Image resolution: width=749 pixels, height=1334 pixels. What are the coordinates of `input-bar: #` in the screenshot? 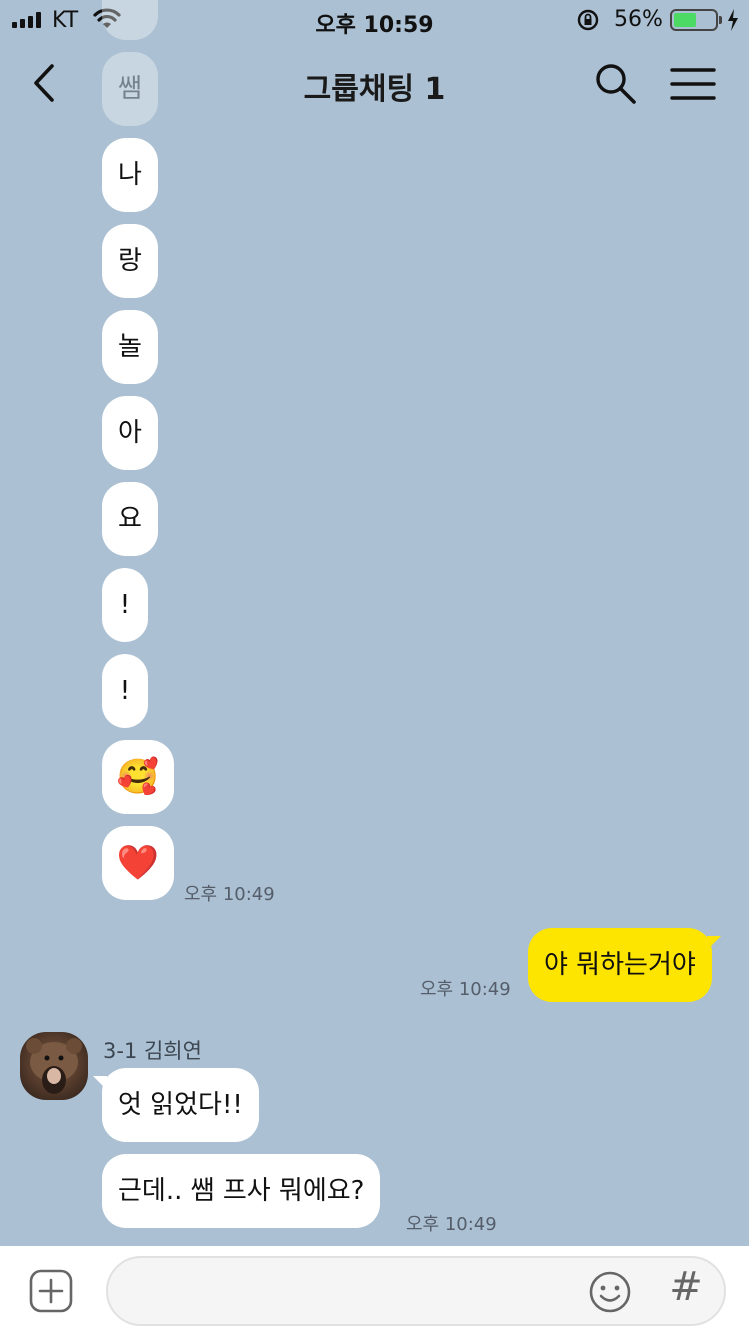 It's located at (374, 1290).